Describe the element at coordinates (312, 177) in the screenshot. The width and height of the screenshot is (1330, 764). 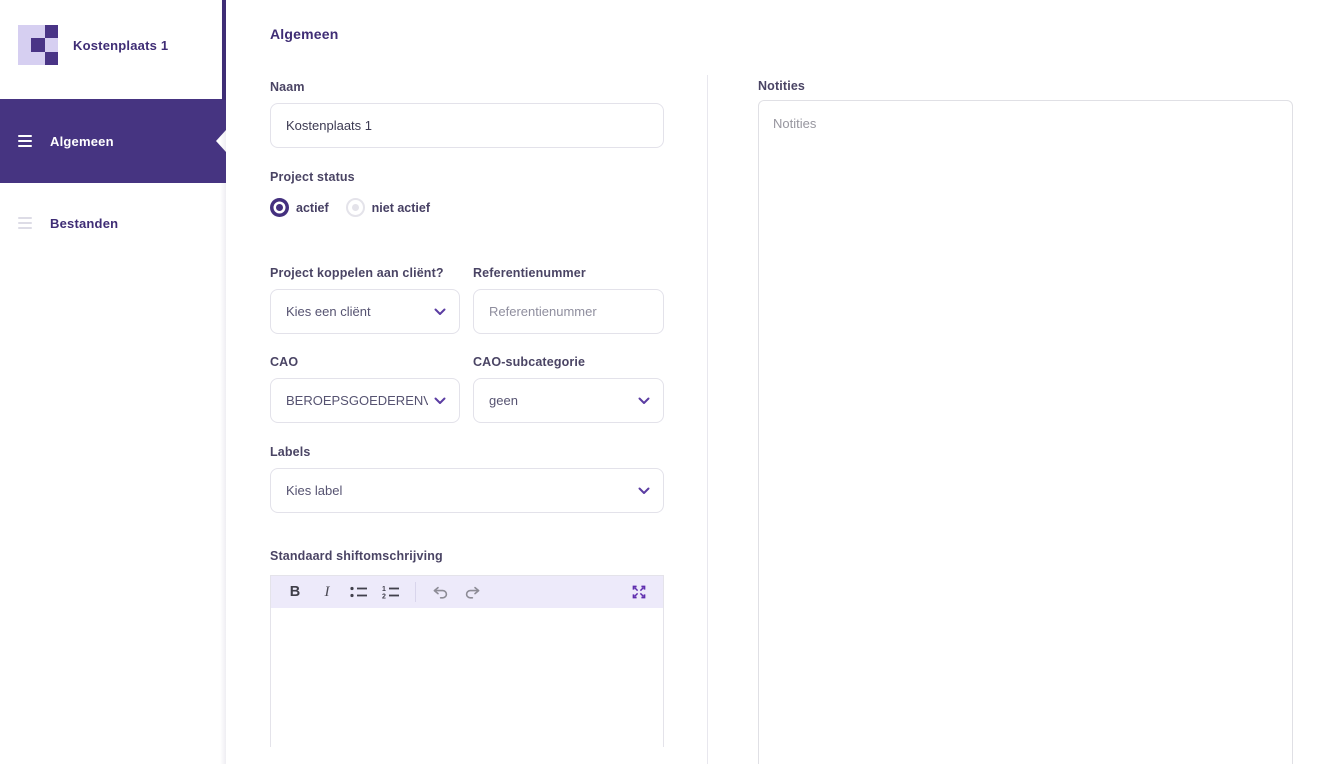
I see `project-status-label: Project status` at that location.